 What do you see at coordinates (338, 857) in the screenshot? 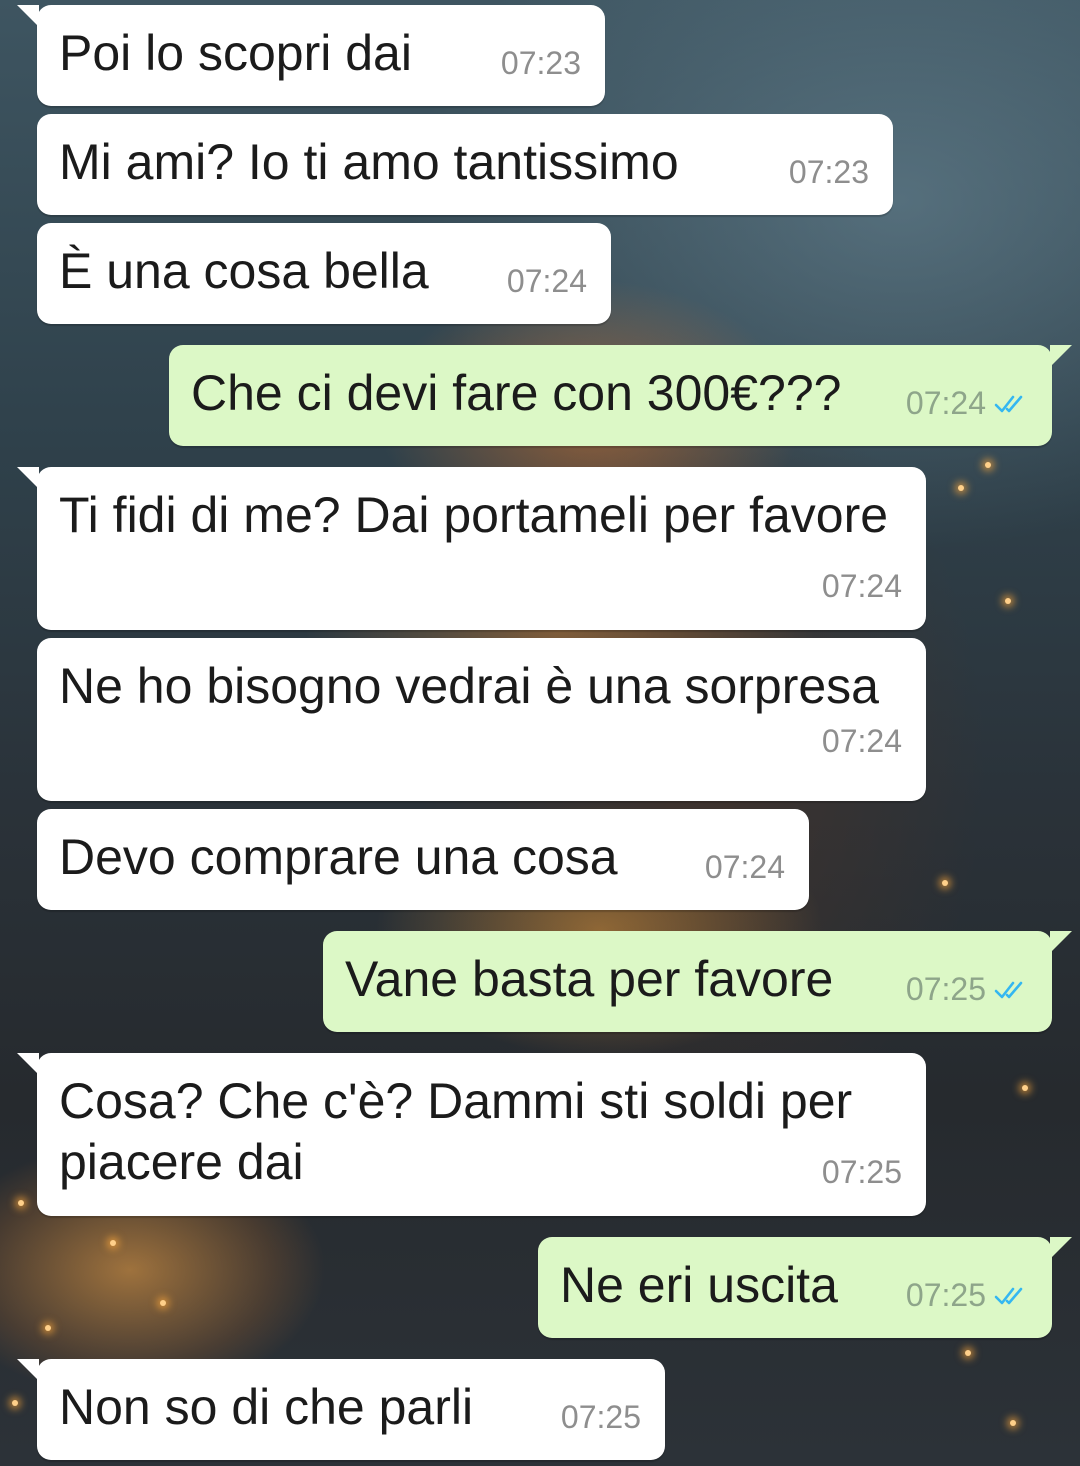
I see `message-text: Devo comprare una cosa` at bounding box center [338, 857].